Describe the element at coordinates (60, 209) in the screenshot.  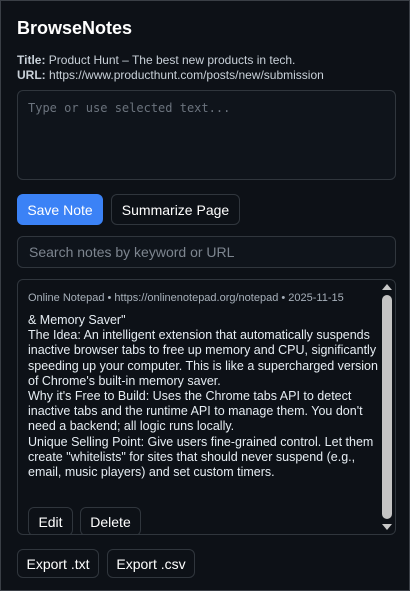
I see `save-note-button: Save Note` at that location.